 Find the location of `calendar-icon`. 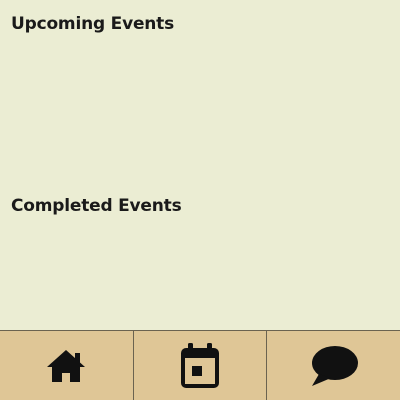

calendar-icon is located at coordinates (200, 366).